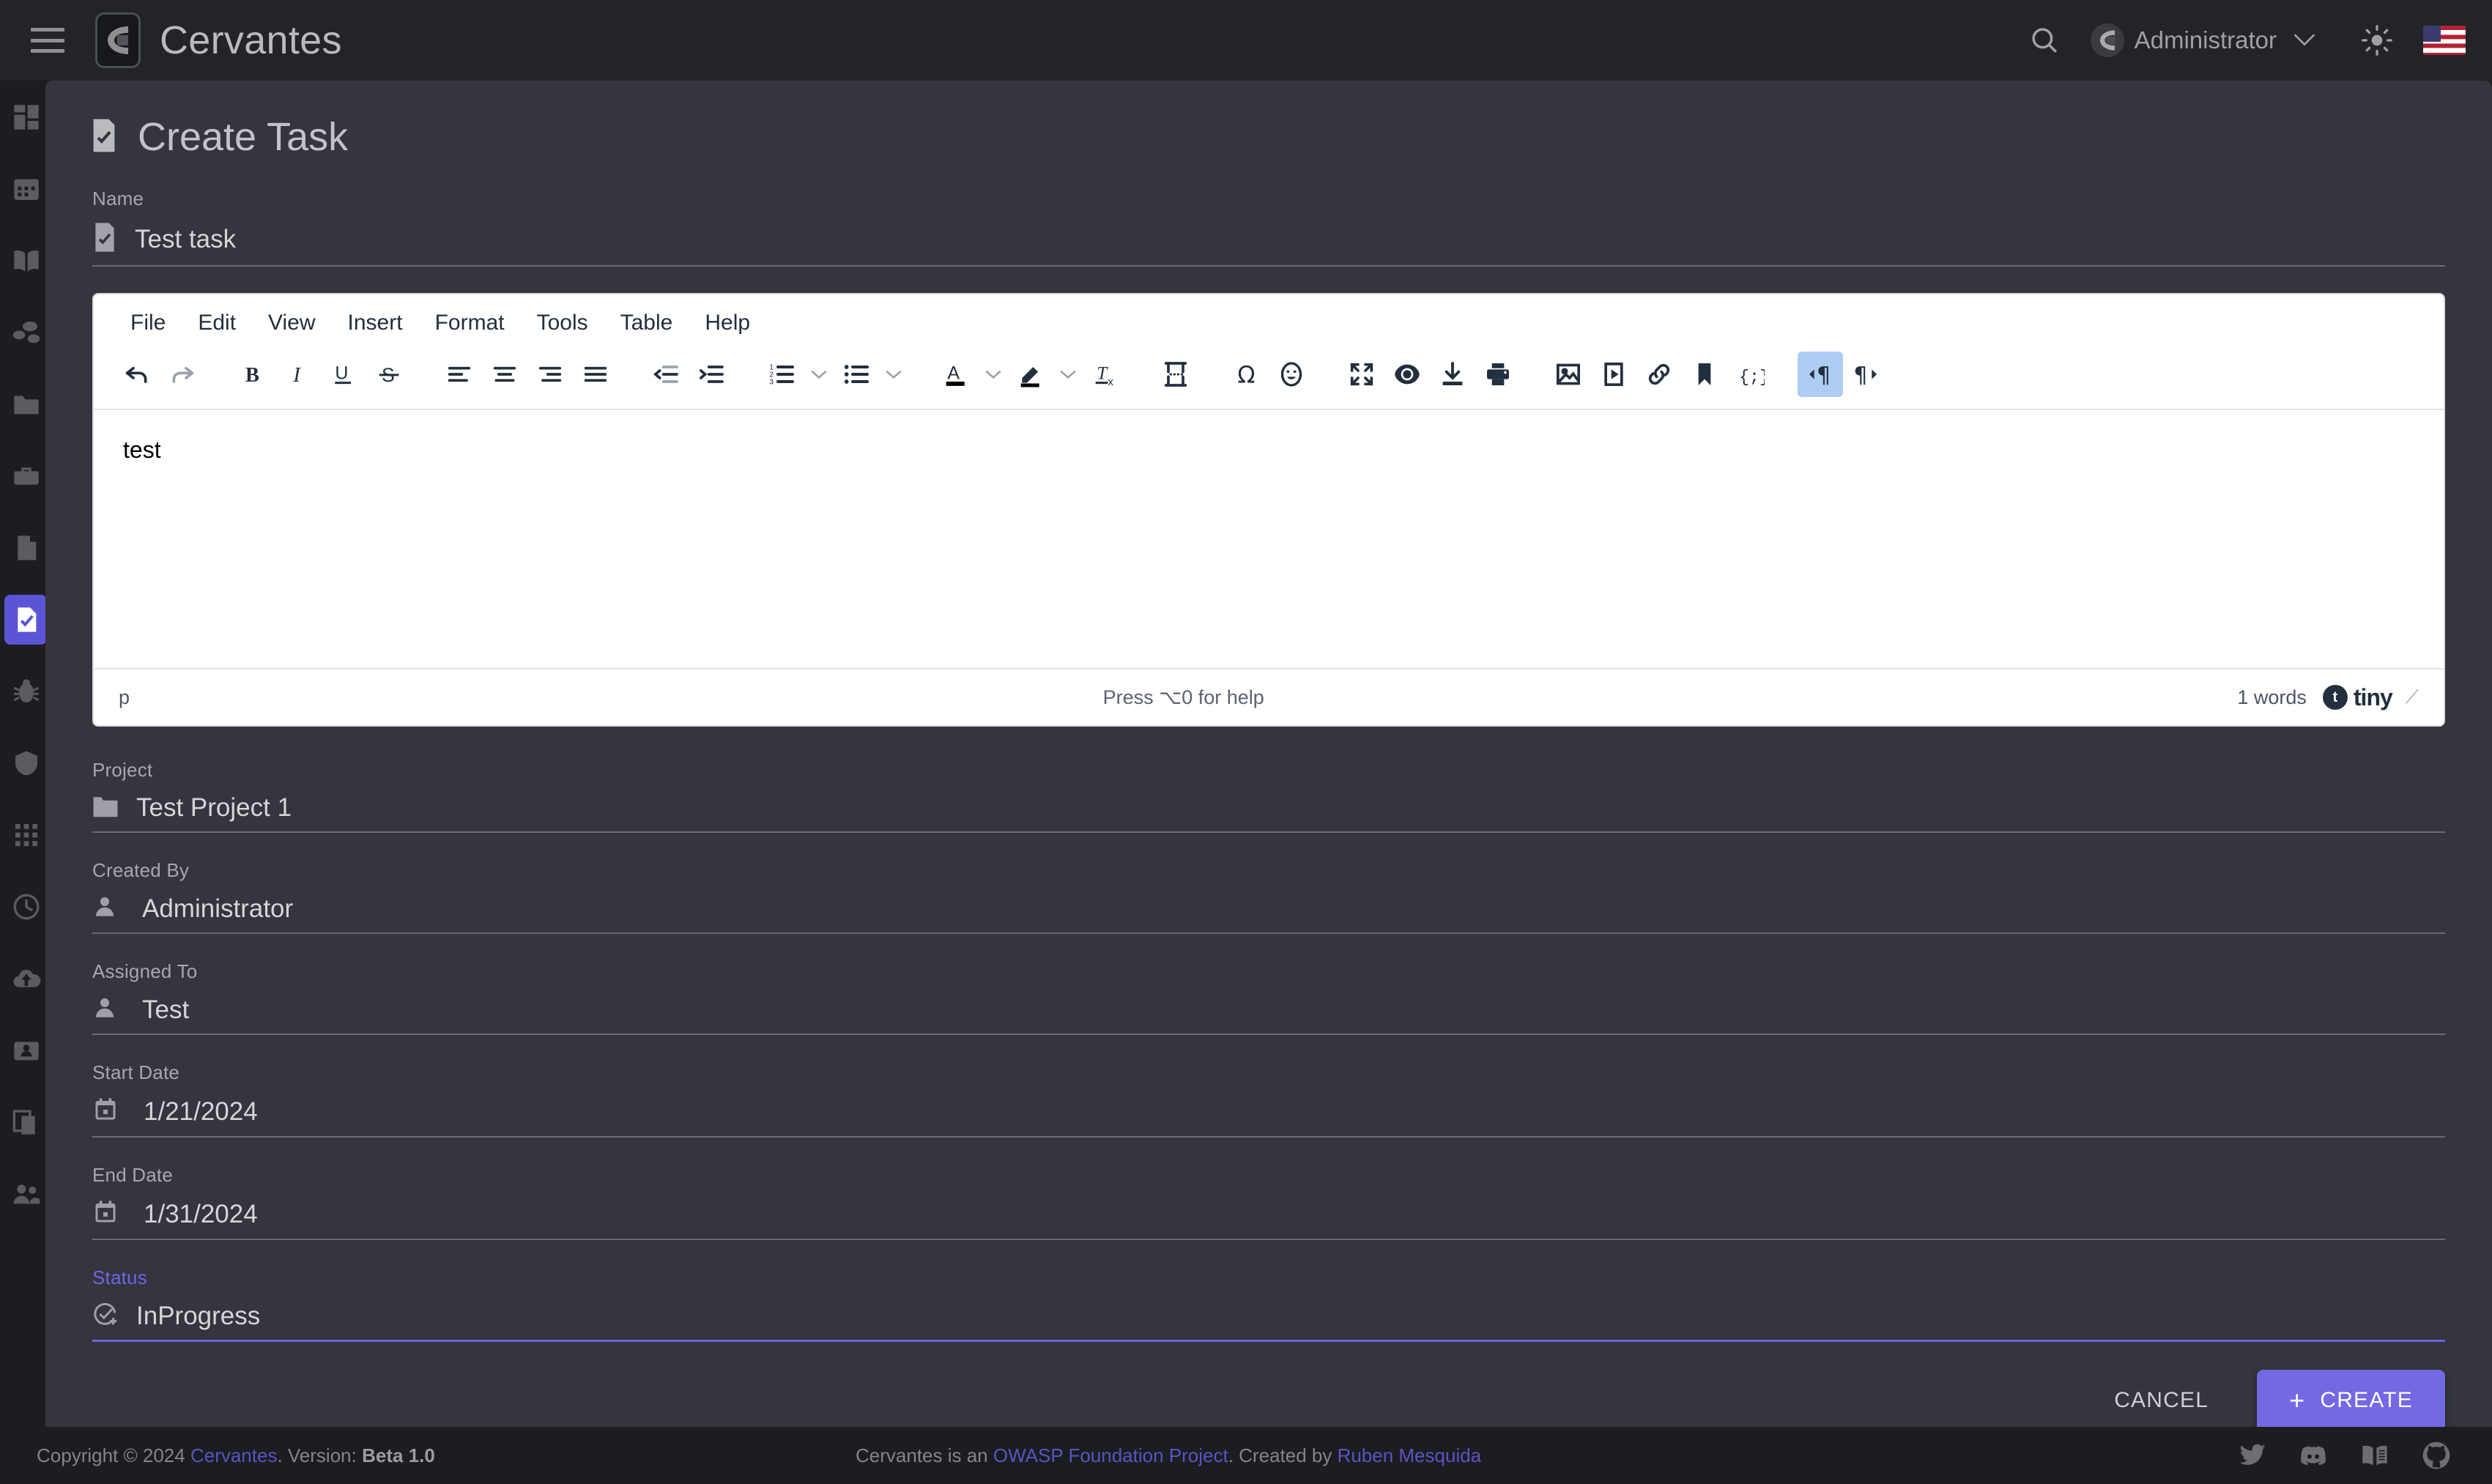 The height and width of the screenshot is (1484, 2492). I want to click on discord-icon, so click(2313, 1455).